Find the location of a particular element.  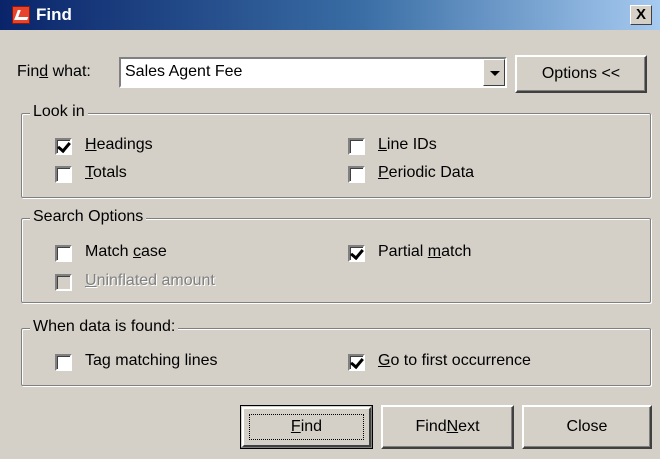

totals-label: Totals is located at coordinates (106, 173).